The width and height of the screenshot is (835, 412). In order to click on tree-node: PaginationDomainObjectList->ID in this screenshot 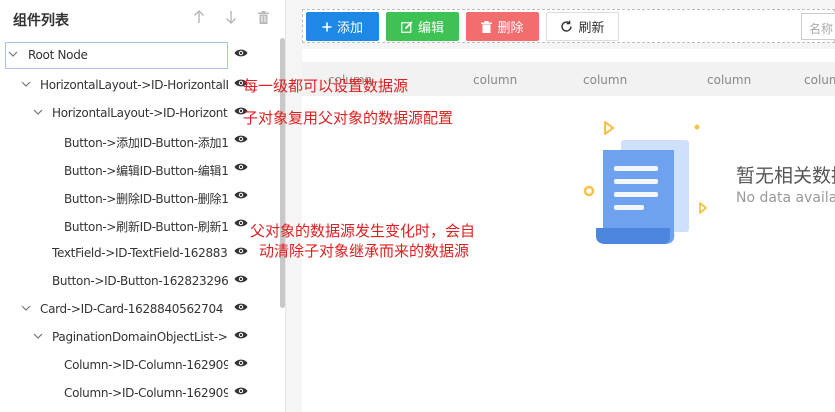, I will do `click(141, 336)`.